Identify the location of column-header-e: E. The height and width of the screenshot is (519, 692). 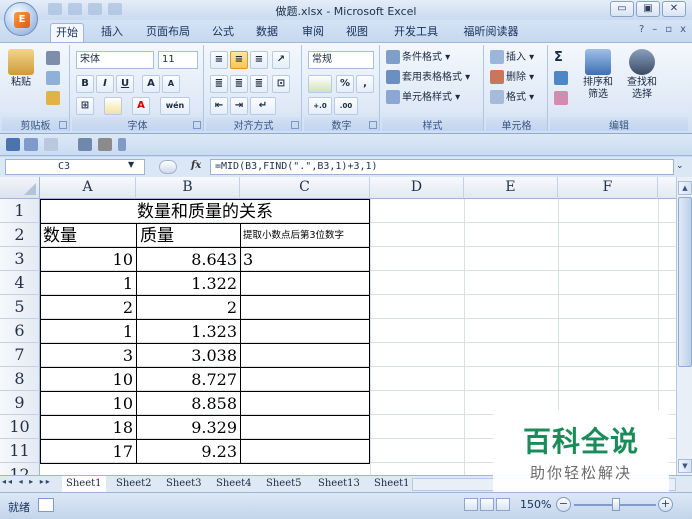
(511, 188).